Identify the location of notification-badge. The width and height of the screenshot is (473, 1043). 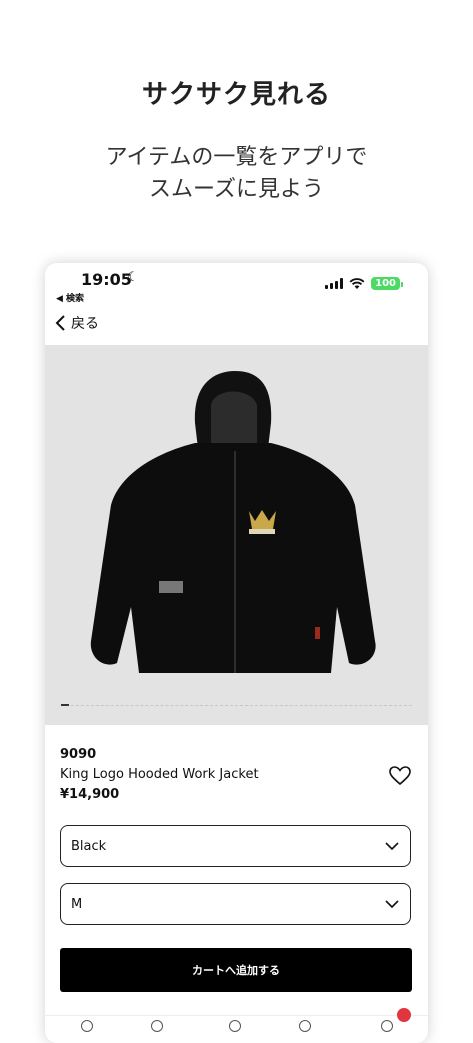
(404, 1015).